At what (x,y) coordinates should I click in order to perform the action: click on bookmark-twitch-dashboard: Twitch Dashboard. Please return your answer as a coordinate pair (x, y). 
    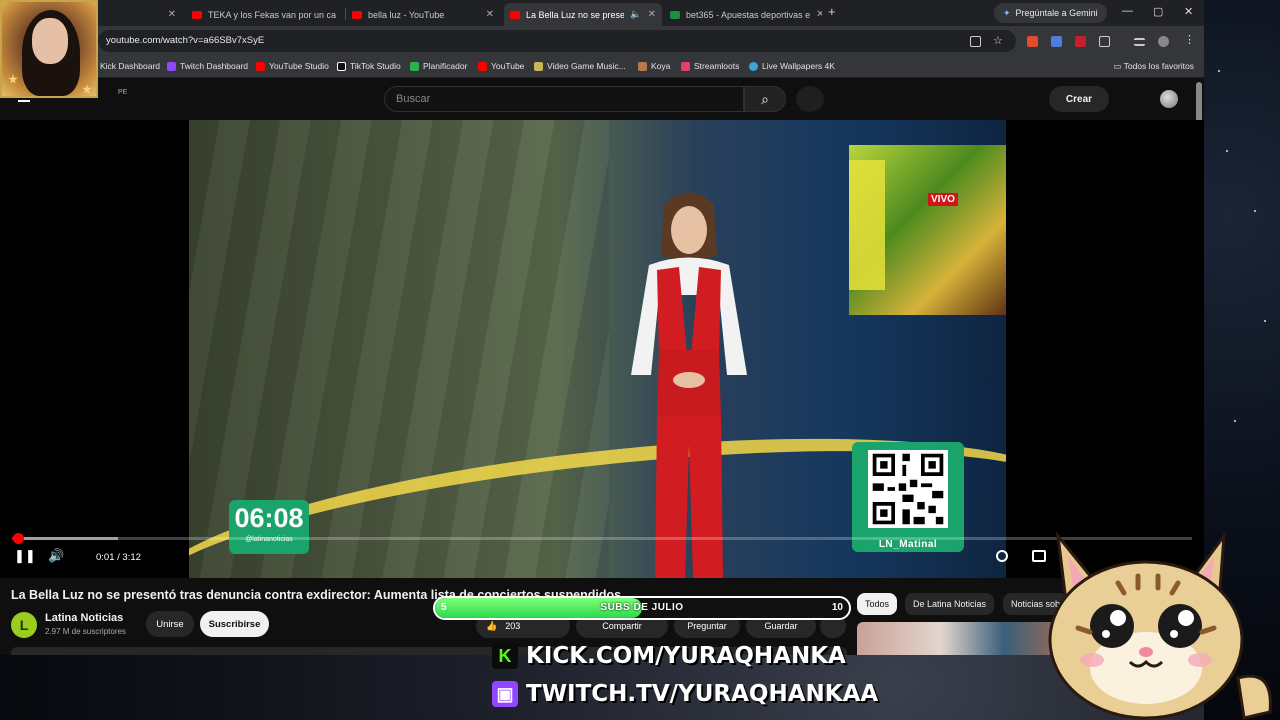
    Looking at the image, I should click on (207, 66).